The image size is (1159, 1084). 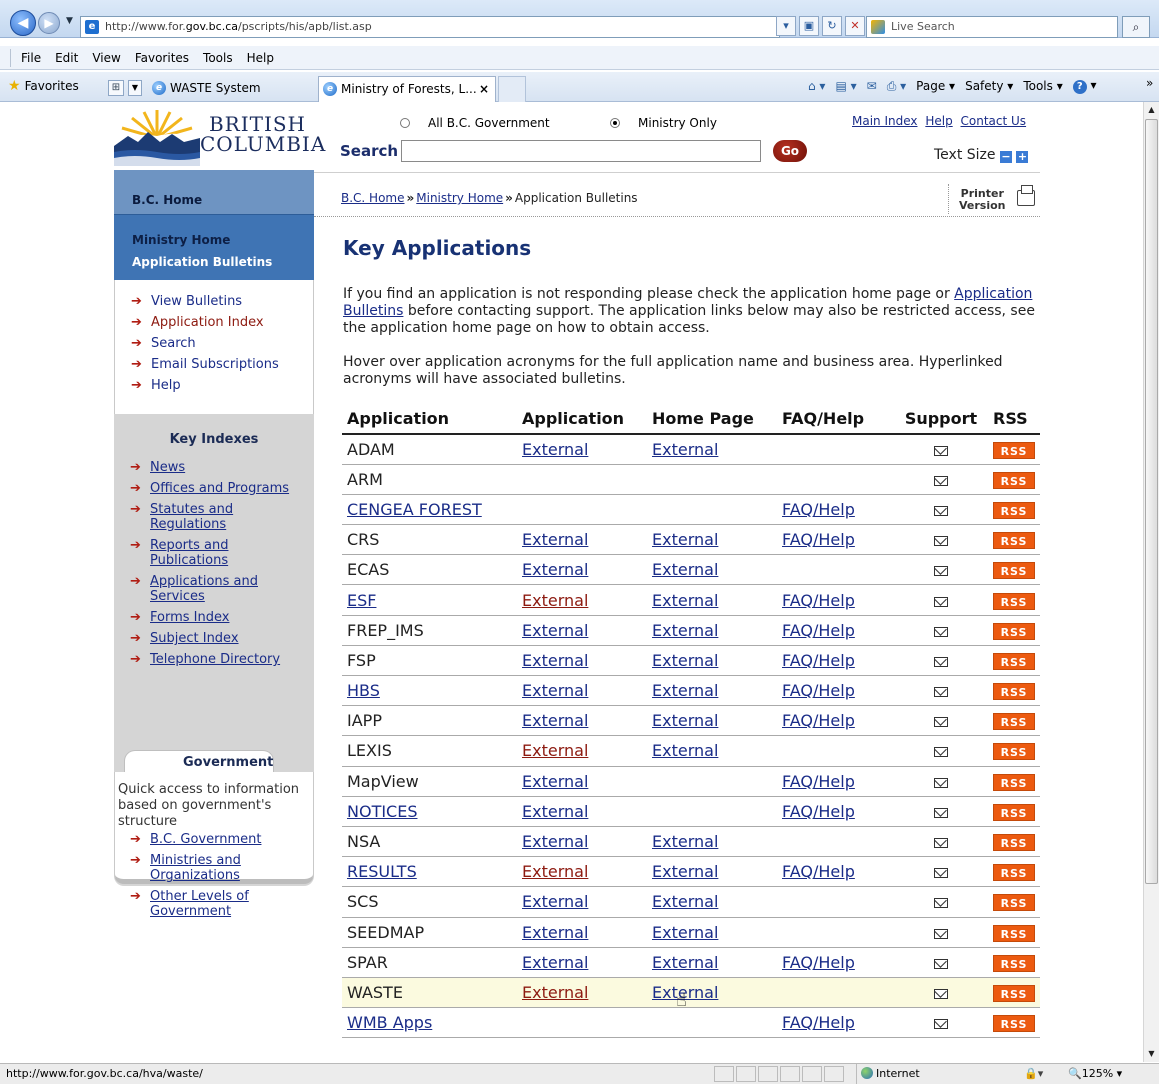 What do you see at coordinates (202, 301) in the screenshot?
I see `sidebar-item-view-bulletins: ➔ View Bulletins` at bounding box center [202, 301].